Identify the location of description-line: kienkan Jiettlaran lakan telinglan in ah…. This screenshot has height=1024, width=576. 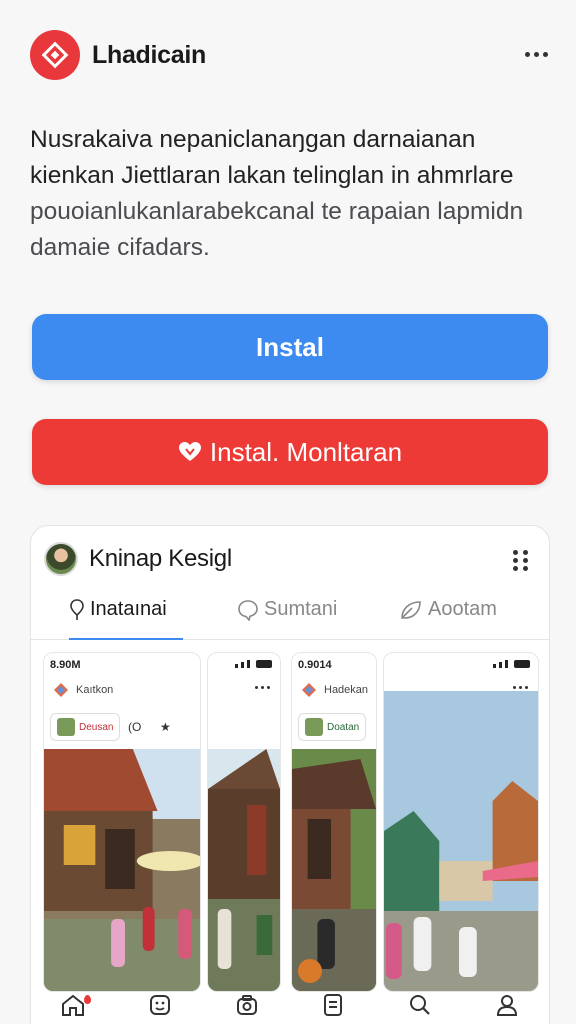
(272, 175).